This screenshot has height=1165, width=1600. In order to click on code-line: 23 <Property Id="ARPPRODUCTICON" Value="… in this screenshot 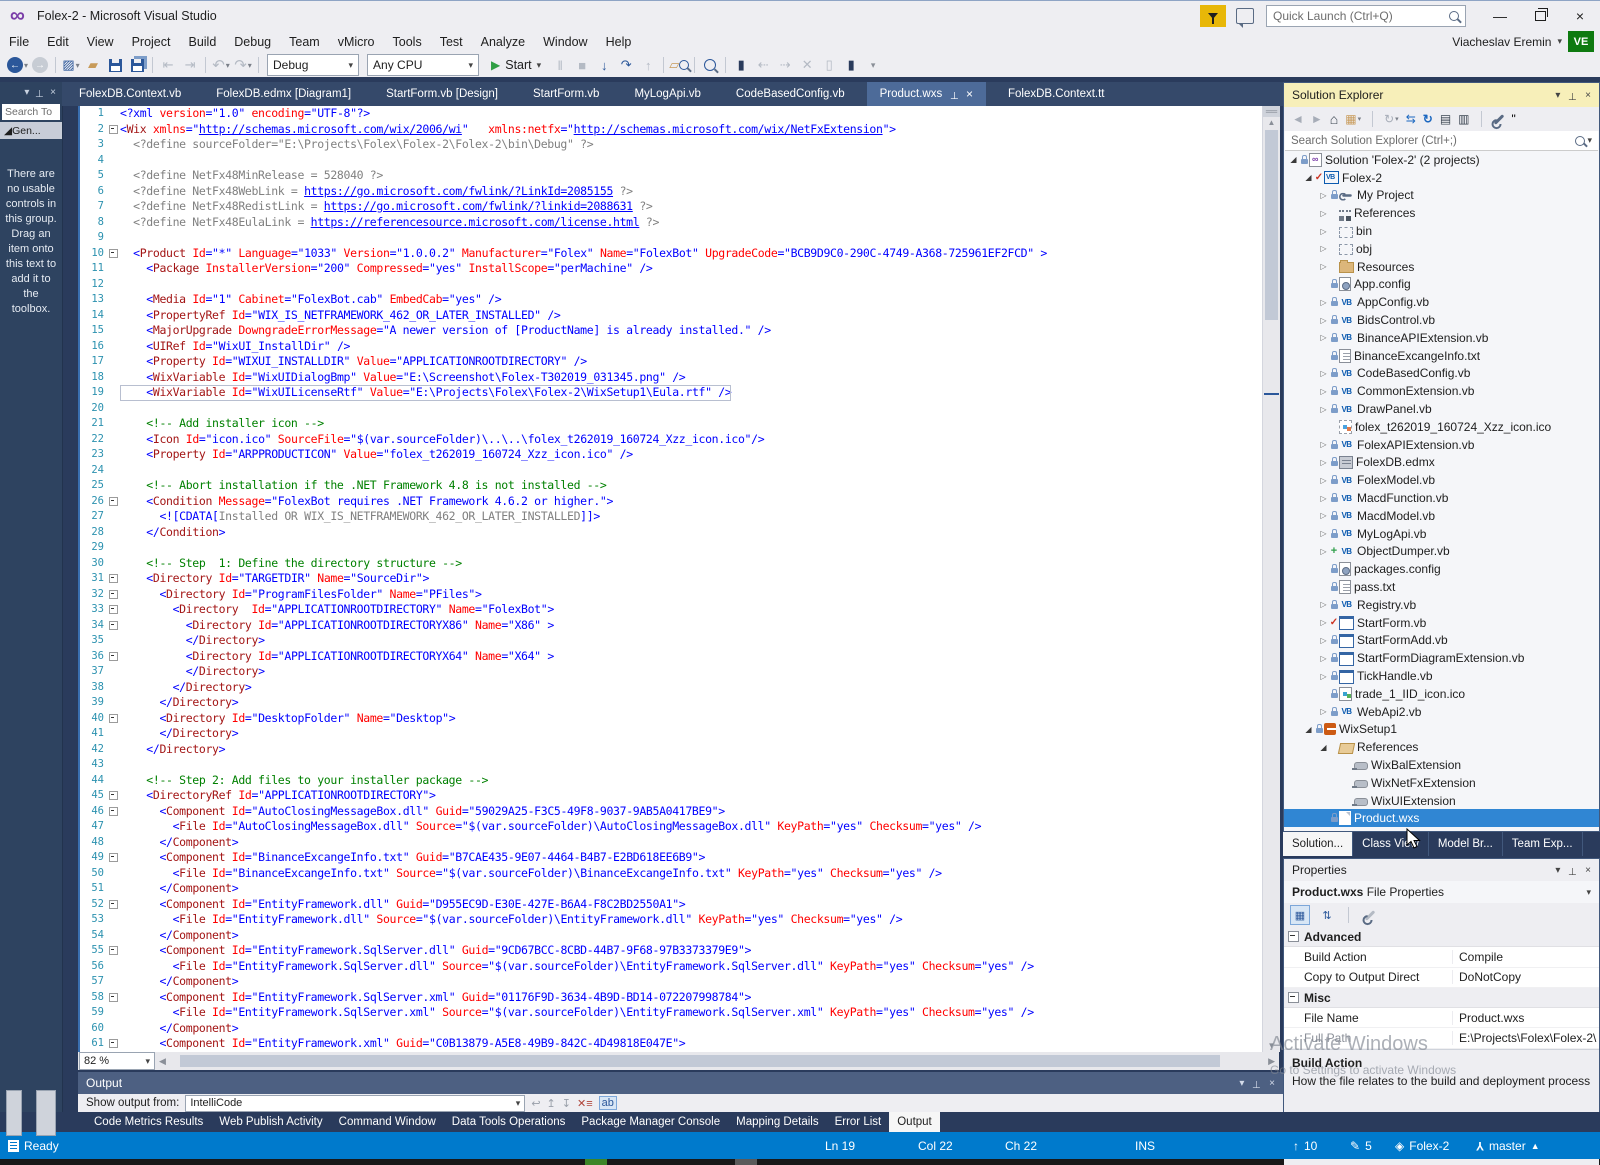, I will do `click(672, 455)`.